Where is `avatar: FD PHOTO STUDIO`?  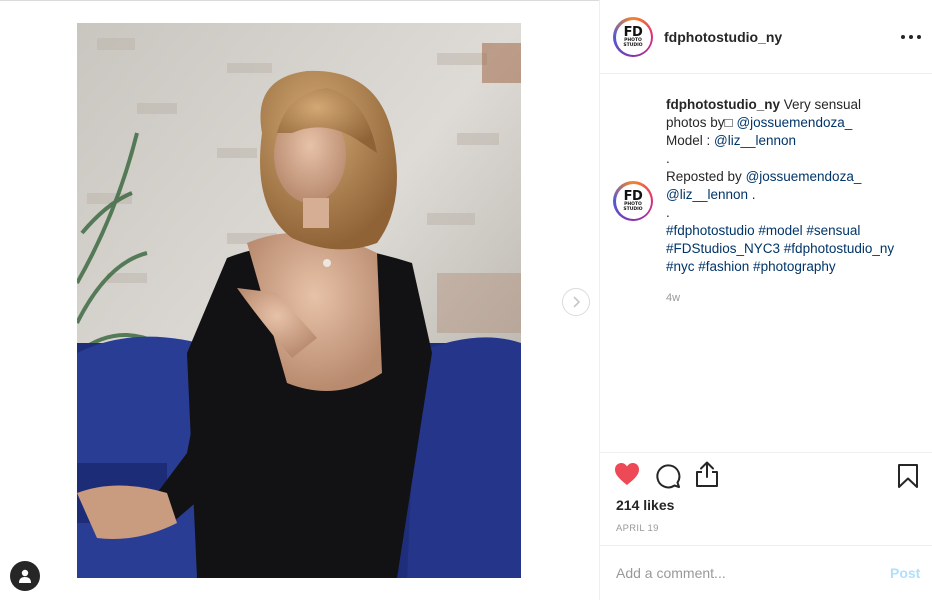 avatar: FD PHOTO STUDIO is located at coordinates (633, 37).